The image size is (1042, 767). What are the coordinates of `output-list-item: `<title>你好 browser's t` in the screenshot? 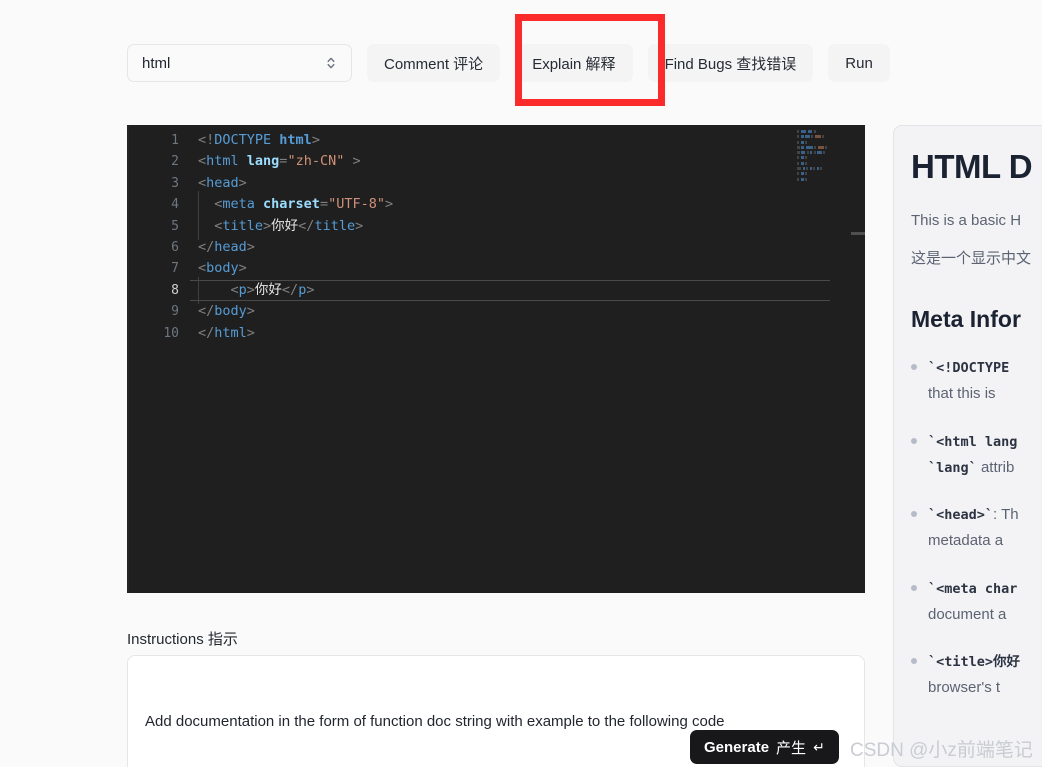 It's located at (976, 675).